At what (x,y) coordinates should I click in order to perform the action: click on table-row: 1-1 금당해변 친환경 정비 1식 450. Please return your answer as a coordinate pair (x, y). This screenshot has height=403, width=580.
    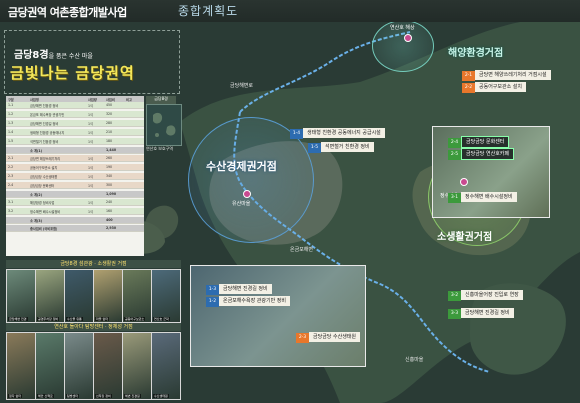
    Looking at the image, I should click on (75, 105).